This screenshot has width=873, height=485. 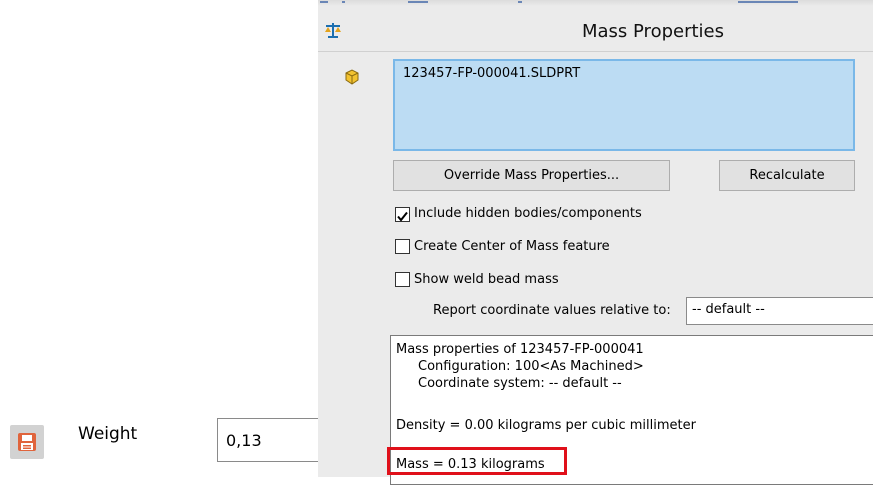 I want to click on weld-bead-mass-checkbox, so click(x=402, y=279).